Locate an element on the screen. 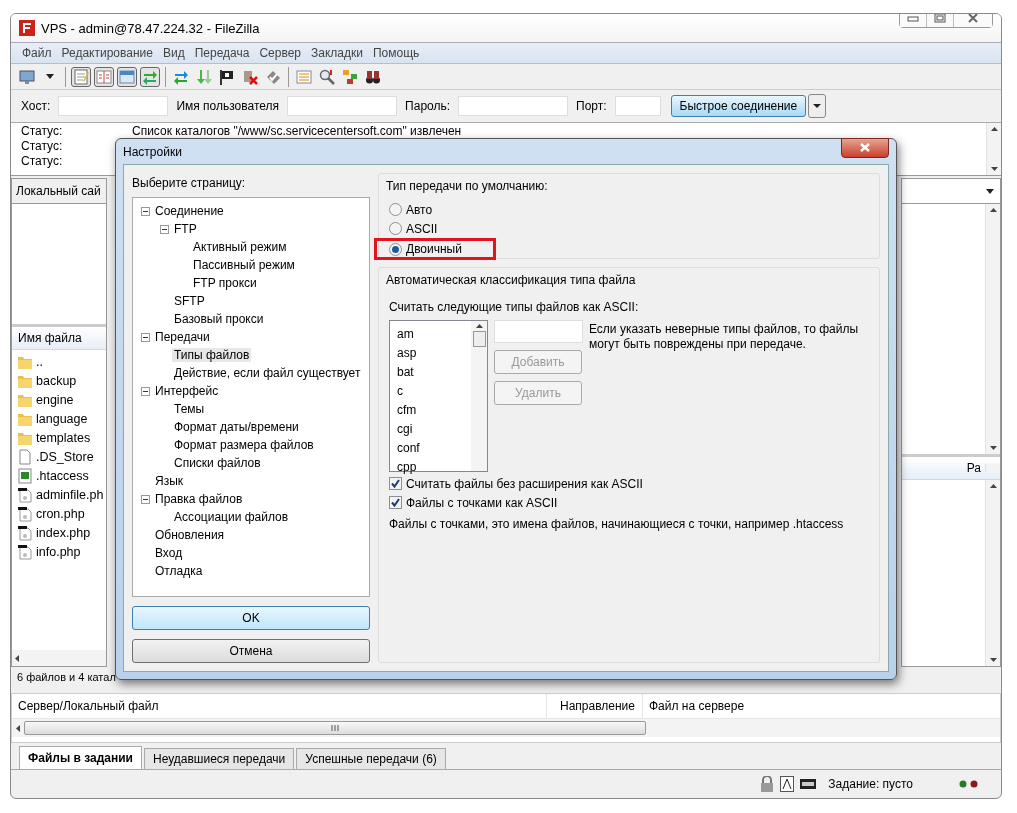 This screenshot has height=813, width=1017. tree-item: Передачи is located at coordinates (182, 337).